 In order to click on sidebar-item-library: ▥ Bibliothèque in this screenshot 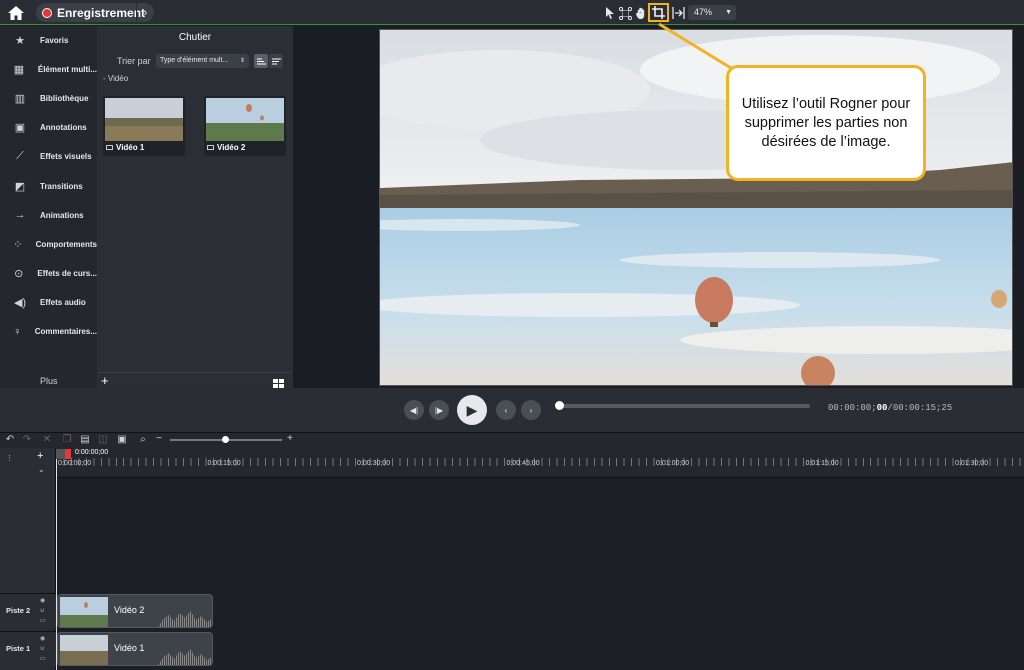, I will do `click(48, 98)`.